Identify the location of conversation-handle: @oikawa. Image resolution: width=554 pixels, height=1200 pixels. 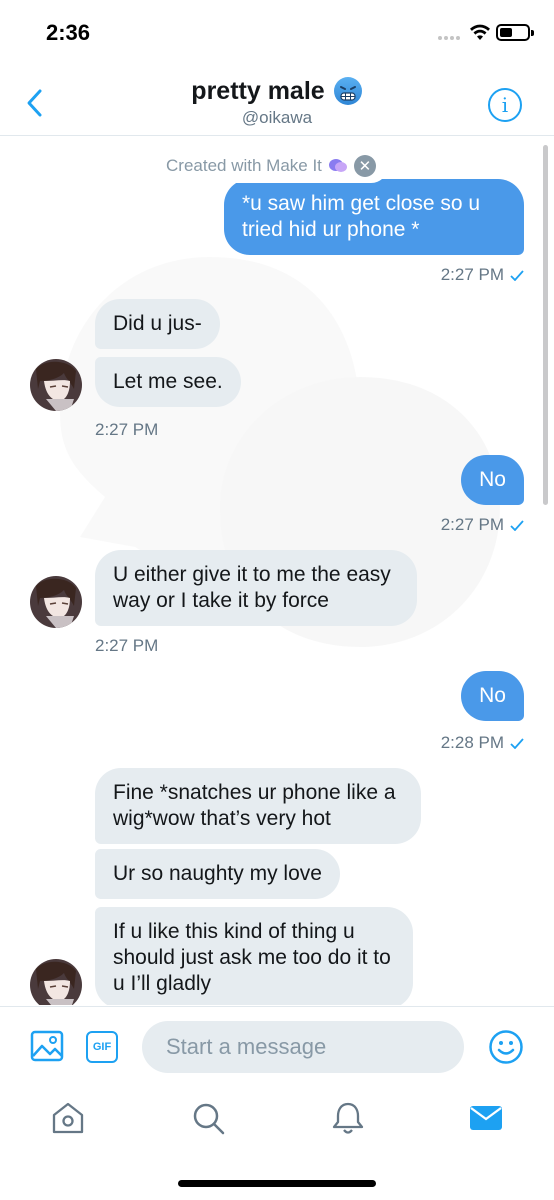
(277, 117).